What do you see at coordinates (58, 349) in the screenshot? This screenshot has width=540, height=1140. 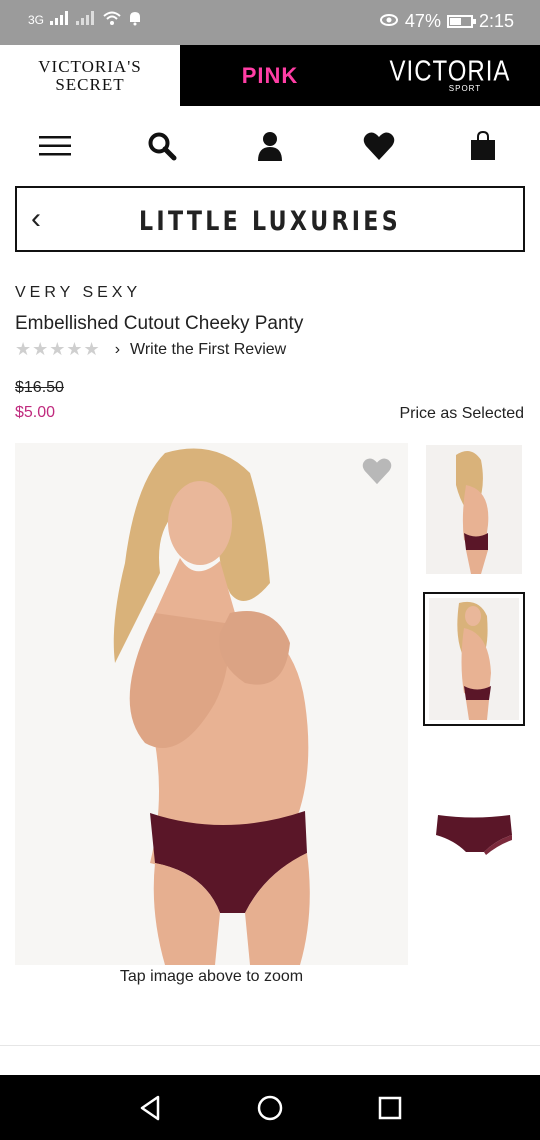 I see `rating-stars: ★★★★★` at bounding box center [58, 349].